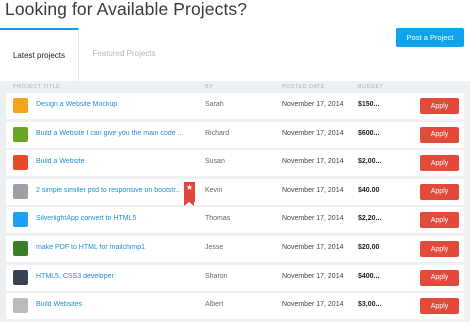 The image size is (470, 322). What do you see at coordinates (214, 305) in the screenshot?
I see `project-author: Albert` at bounding box center [214, 305].